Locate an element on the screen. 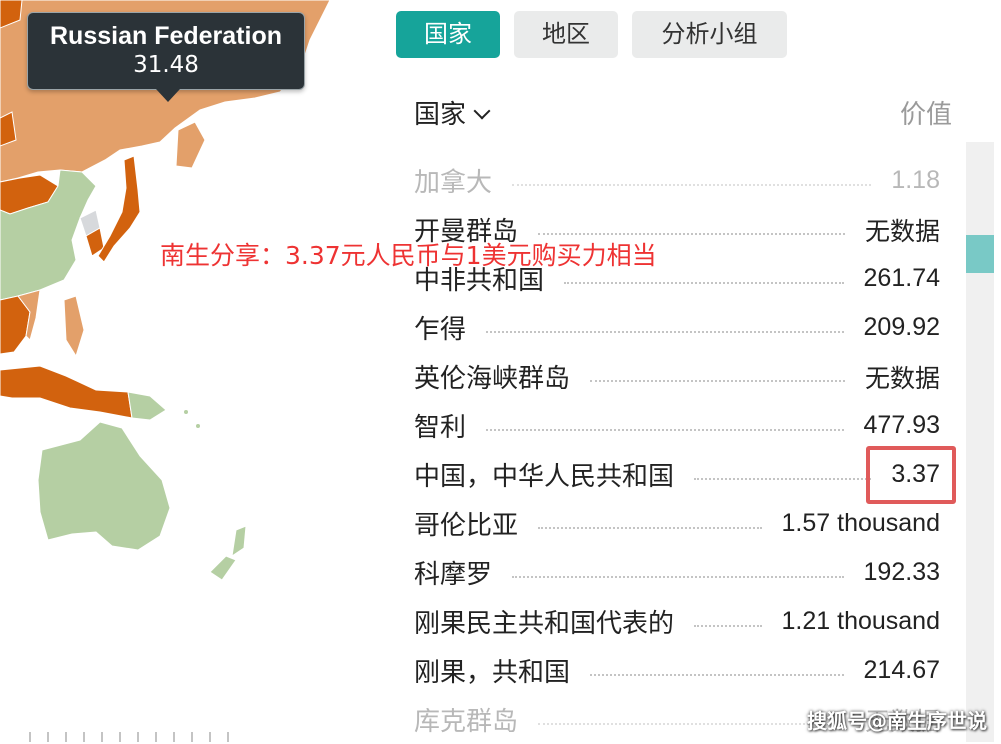 The width and height of the screenshot is (1001, 744). list-scrollbar-track is located at coordinates (980, 442).